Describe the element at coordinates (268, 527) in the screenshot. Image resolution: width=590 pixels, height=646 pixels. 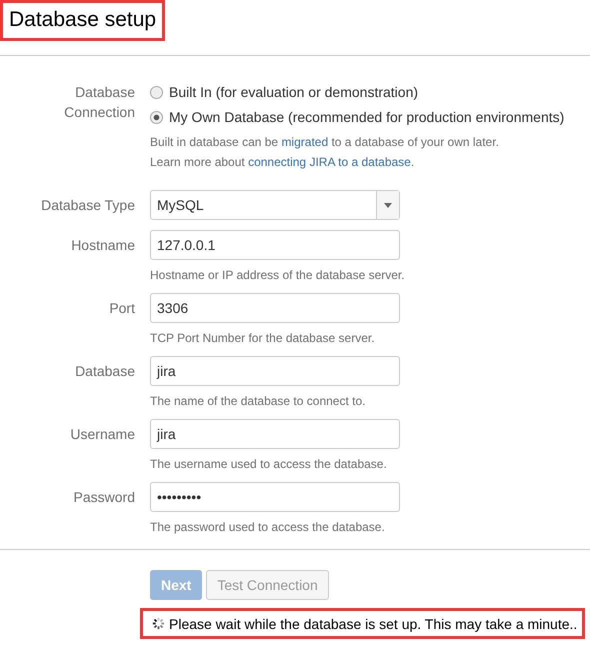
I see `help-text: The password used to access the database.` at that location.